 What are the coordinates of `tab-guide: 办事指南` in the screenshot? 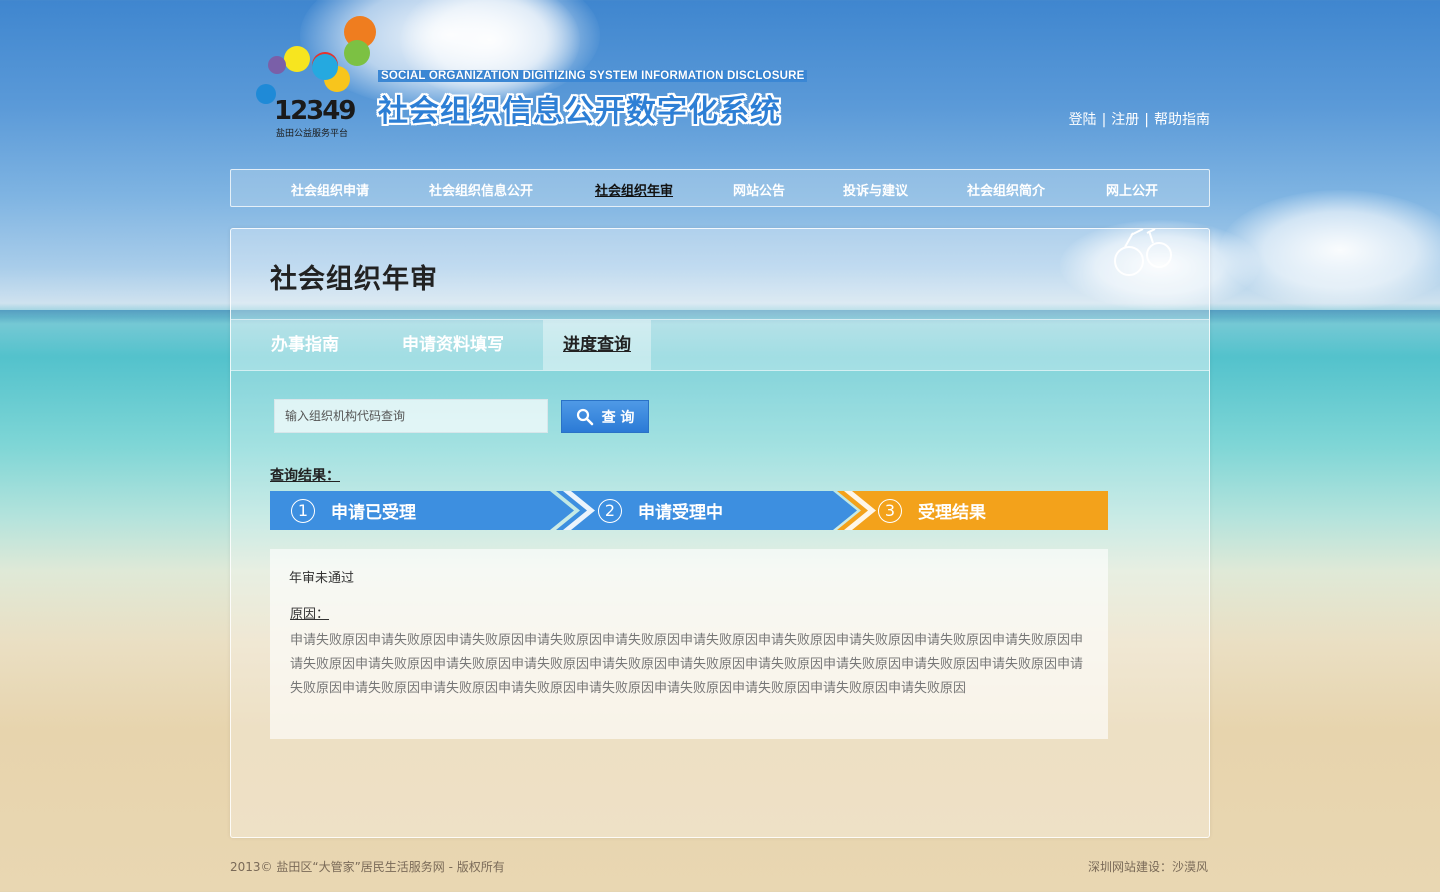 It's located at (305, 345).